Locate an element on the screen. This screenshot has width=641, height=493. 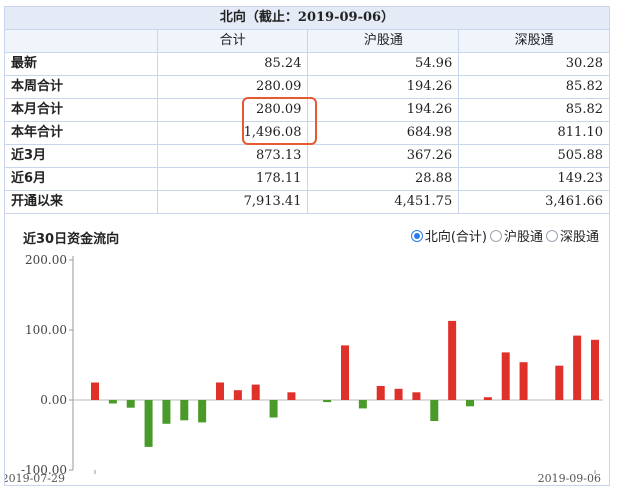
cell-sz: 30.28 is located at coordinates (534, 64).